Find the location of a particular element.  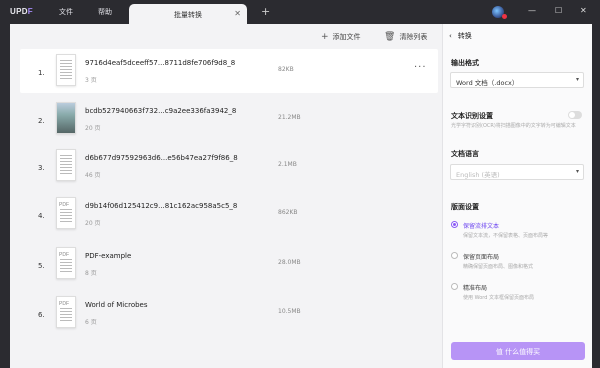

file-size: 10.5MB is located at coordinates (289, 311).